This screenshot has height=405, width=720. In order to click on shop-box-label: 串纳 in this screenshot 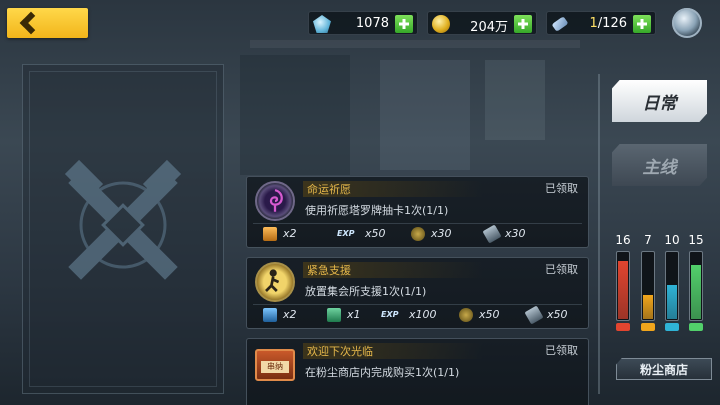, I will do `click(275, 367)`.